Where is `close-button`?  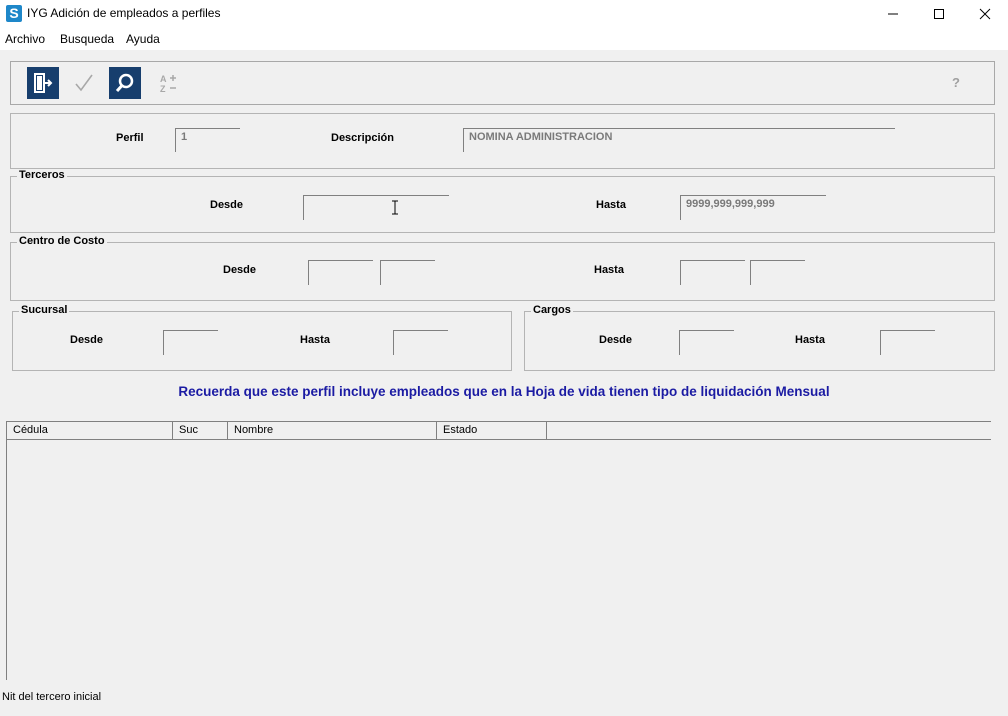 close-button is located at coordinates (985, 14).